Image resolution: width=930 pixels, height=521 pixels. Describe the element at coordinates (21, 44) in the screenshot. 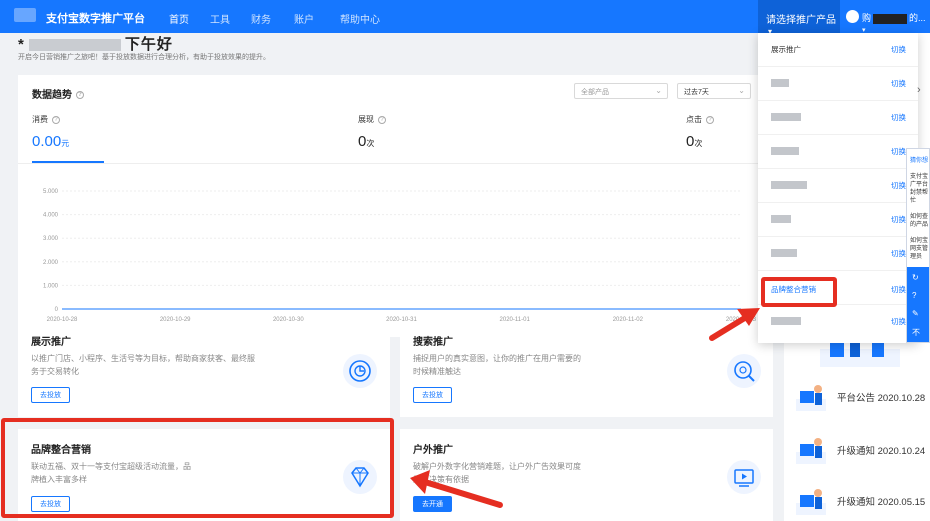

I see `greeting-prefix: *` at that location.